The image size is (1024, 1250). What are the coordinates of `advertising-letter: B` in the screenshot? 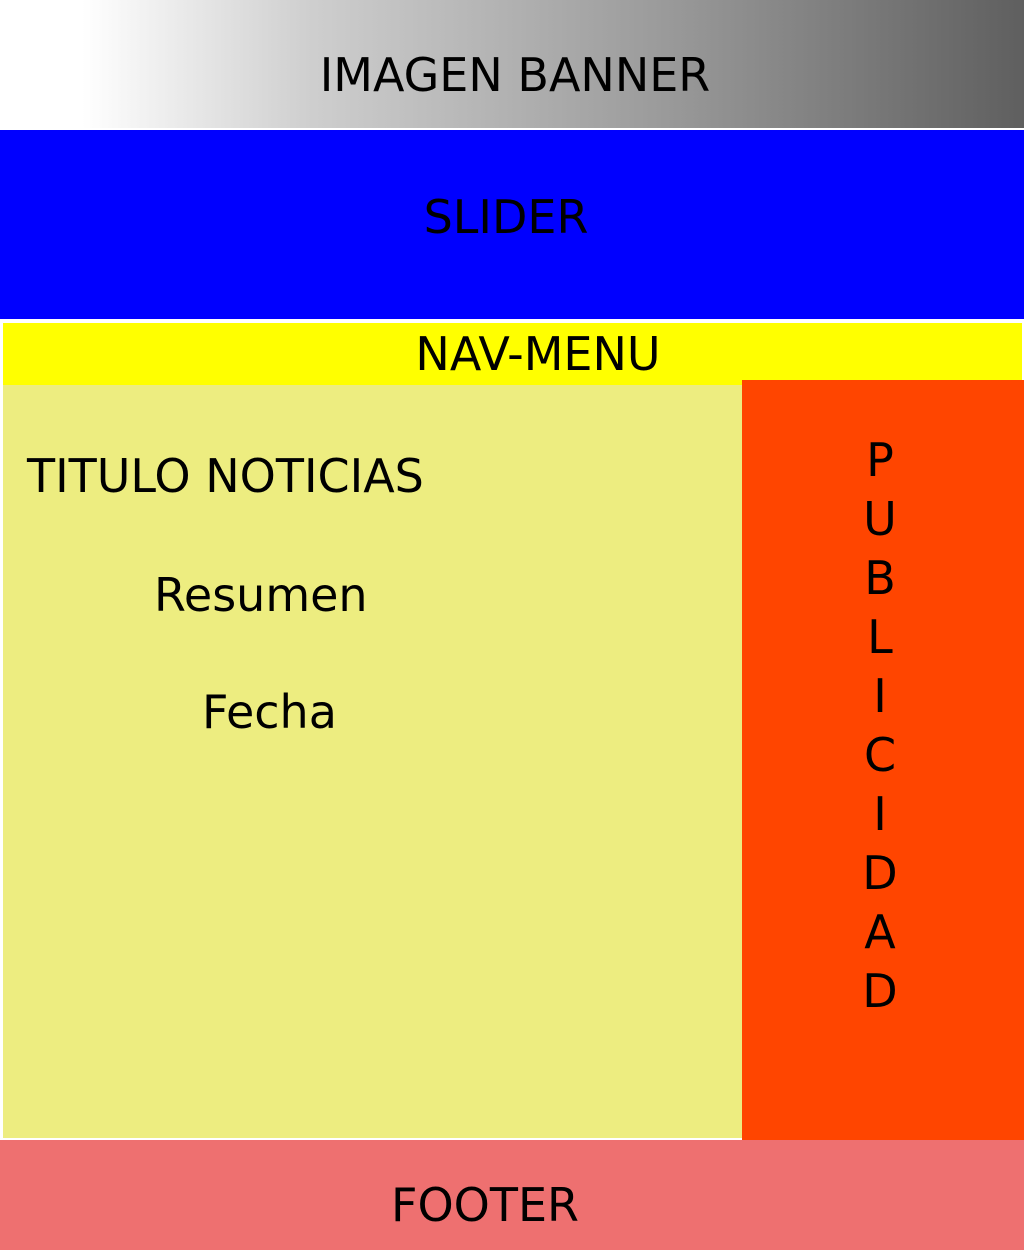 It's located at (880, 578).